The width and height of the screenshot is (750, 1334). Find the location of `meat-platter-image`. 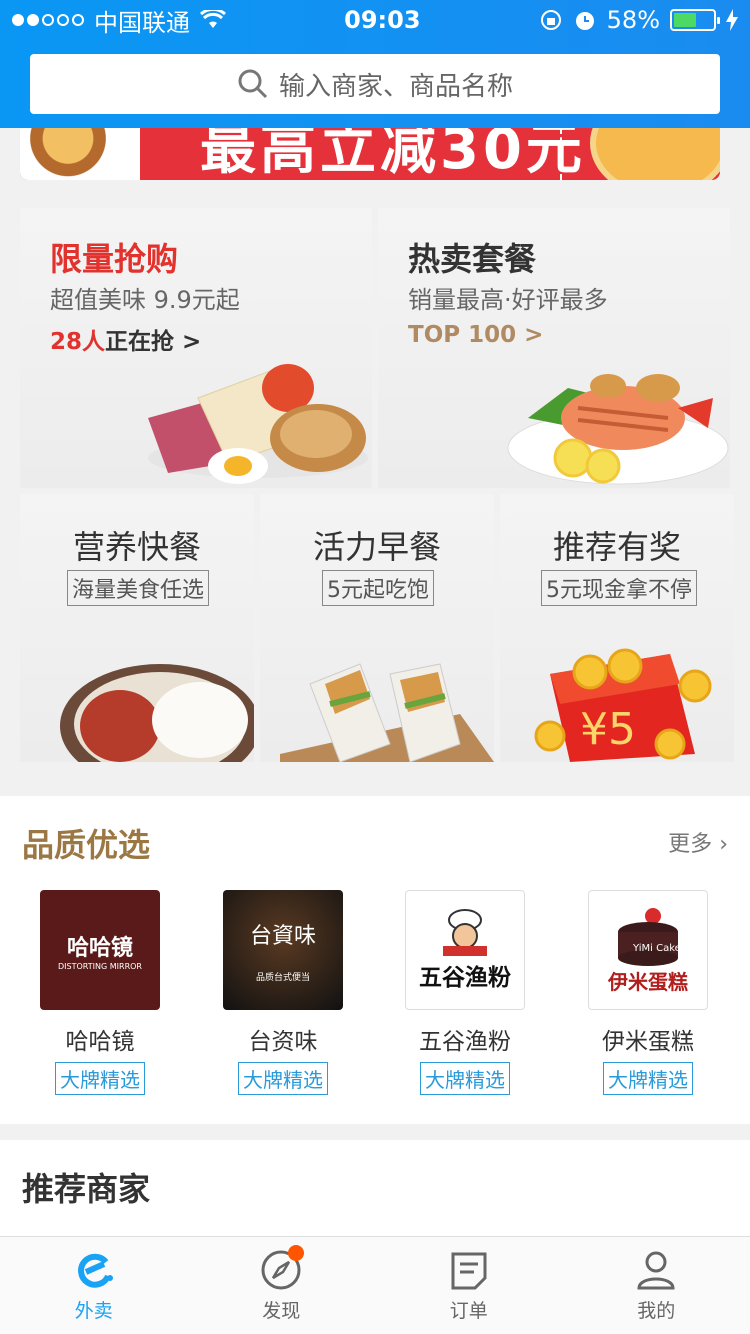

meat-platter-image is located at coordinates (258, 424).